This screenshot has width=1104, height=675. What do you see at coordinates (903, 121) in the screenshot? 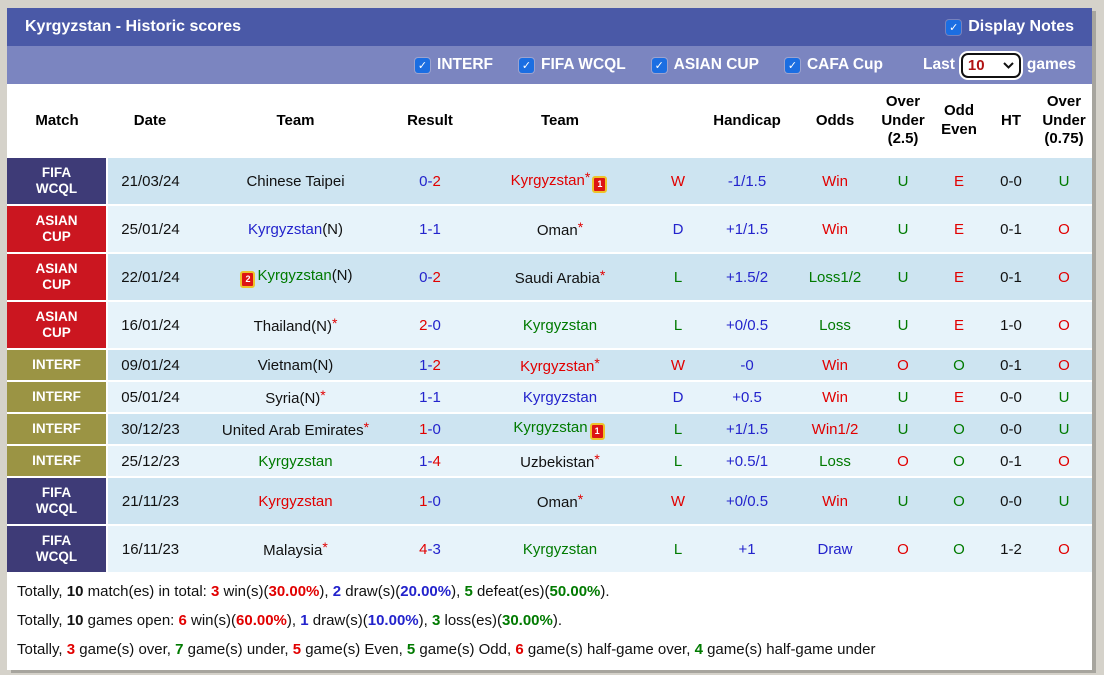
I see `column-header-over-under-2-5: Over Under (2.5)` at bounding box center [903, 121].